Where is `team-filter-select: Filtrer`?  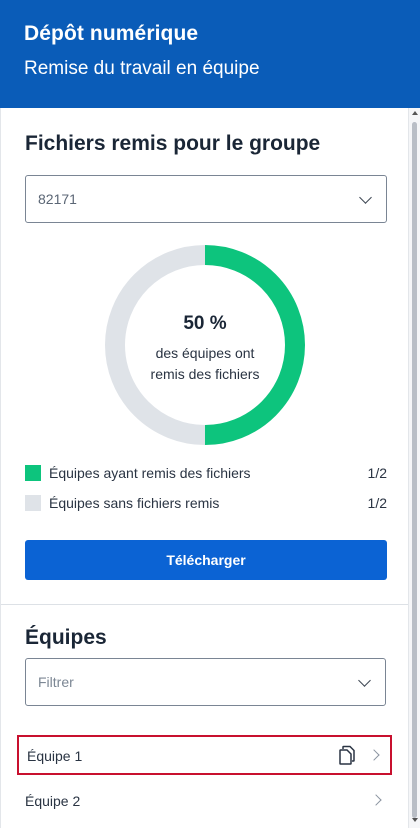 team-filter-select: Filtrer is located at coordinates (205, 682).